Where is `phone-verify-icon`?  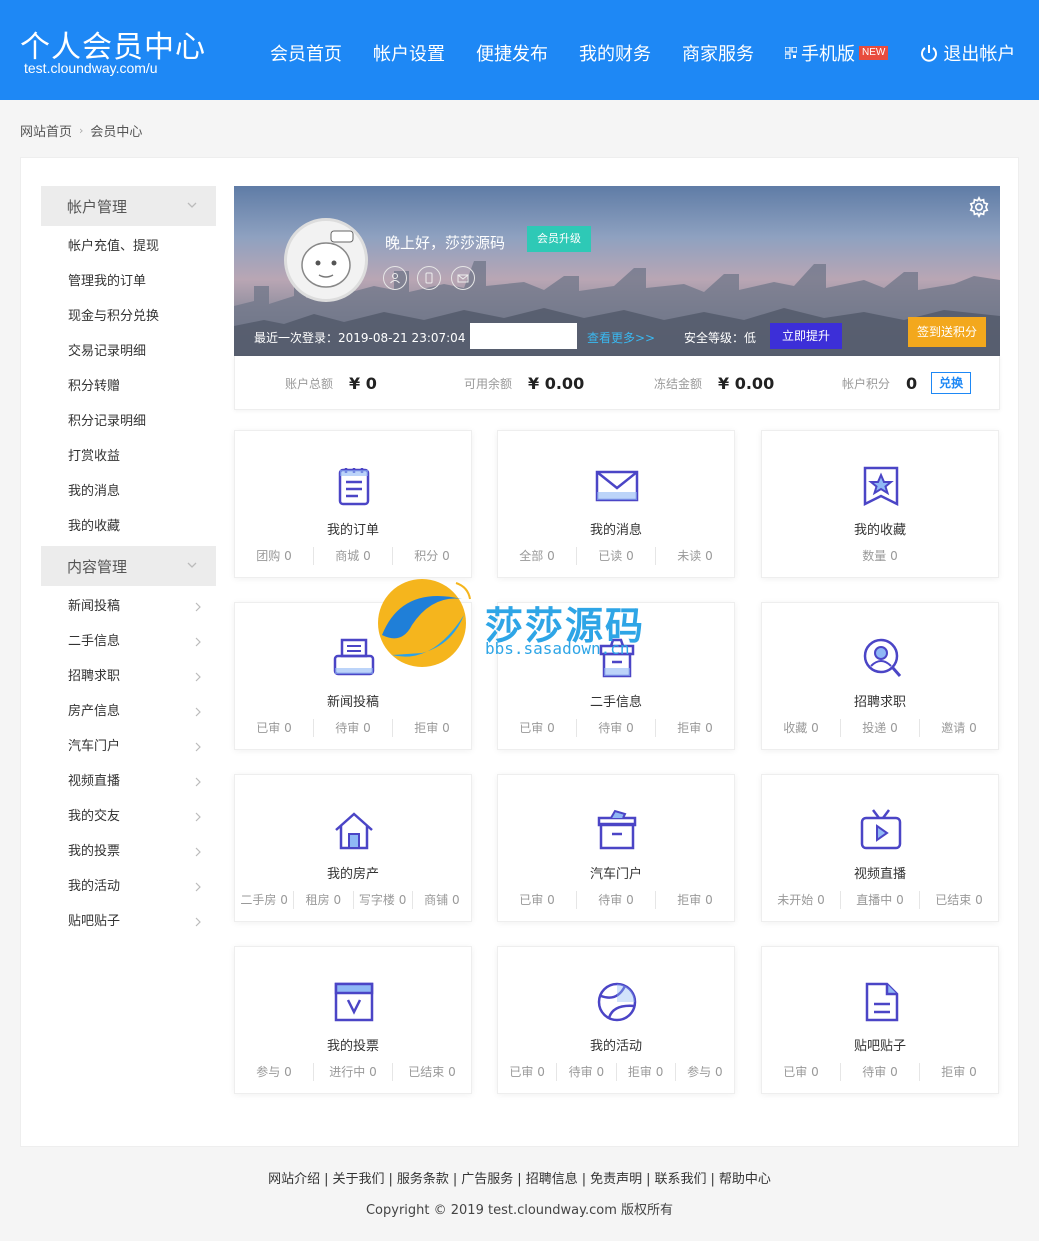 phone-verify-icon is located at coordinates (429, 278).